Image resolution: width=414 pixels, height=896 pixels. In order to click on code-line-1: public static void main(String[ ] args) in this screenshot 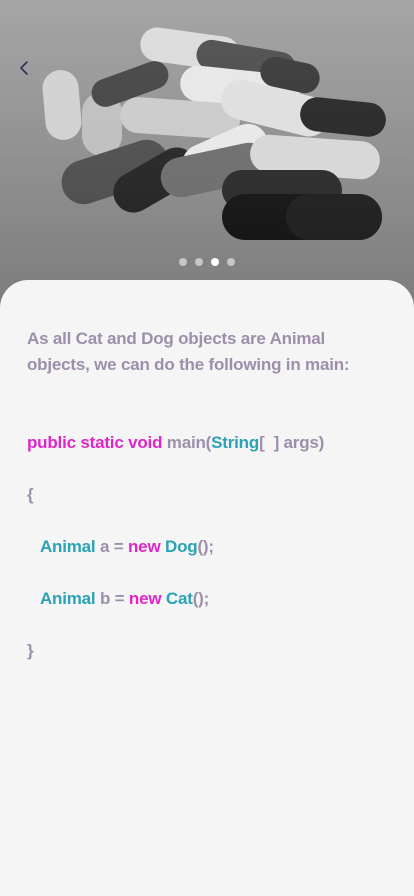, I will do `click(207, 443)`.